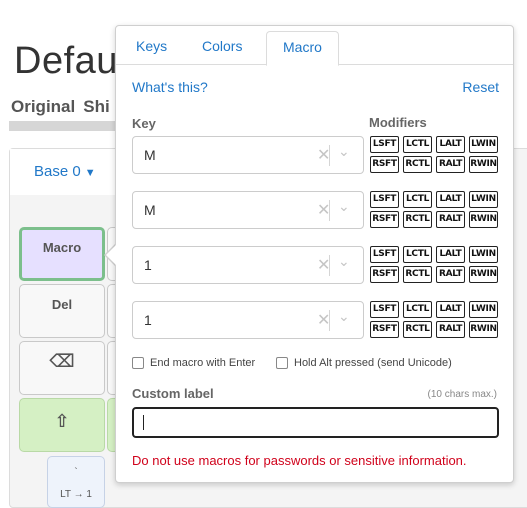 The width and height of the screenshot is (527, 508). What do you see at coordinates (173, 393) in the screenshot?
I see `custom-label-heading: Custom label` at bounding box center [173, 393].